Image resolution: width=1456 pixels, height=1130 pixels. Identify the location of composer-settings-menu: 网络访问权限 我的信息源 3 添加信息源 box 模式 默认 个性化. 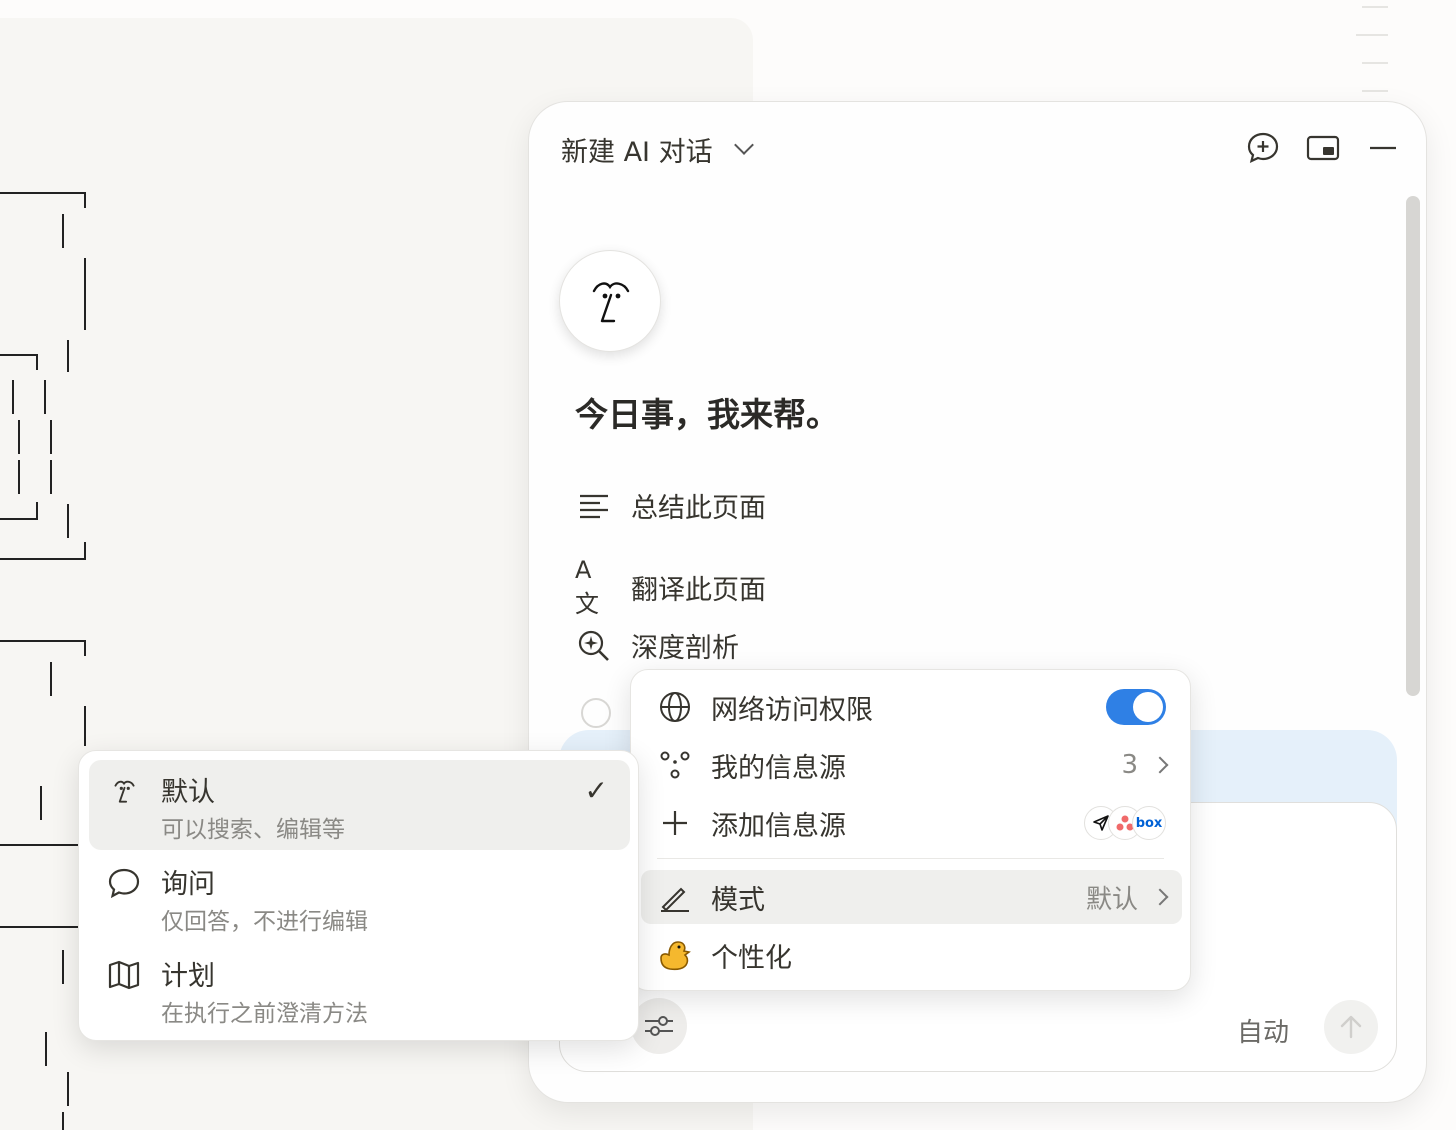
(910, 830).